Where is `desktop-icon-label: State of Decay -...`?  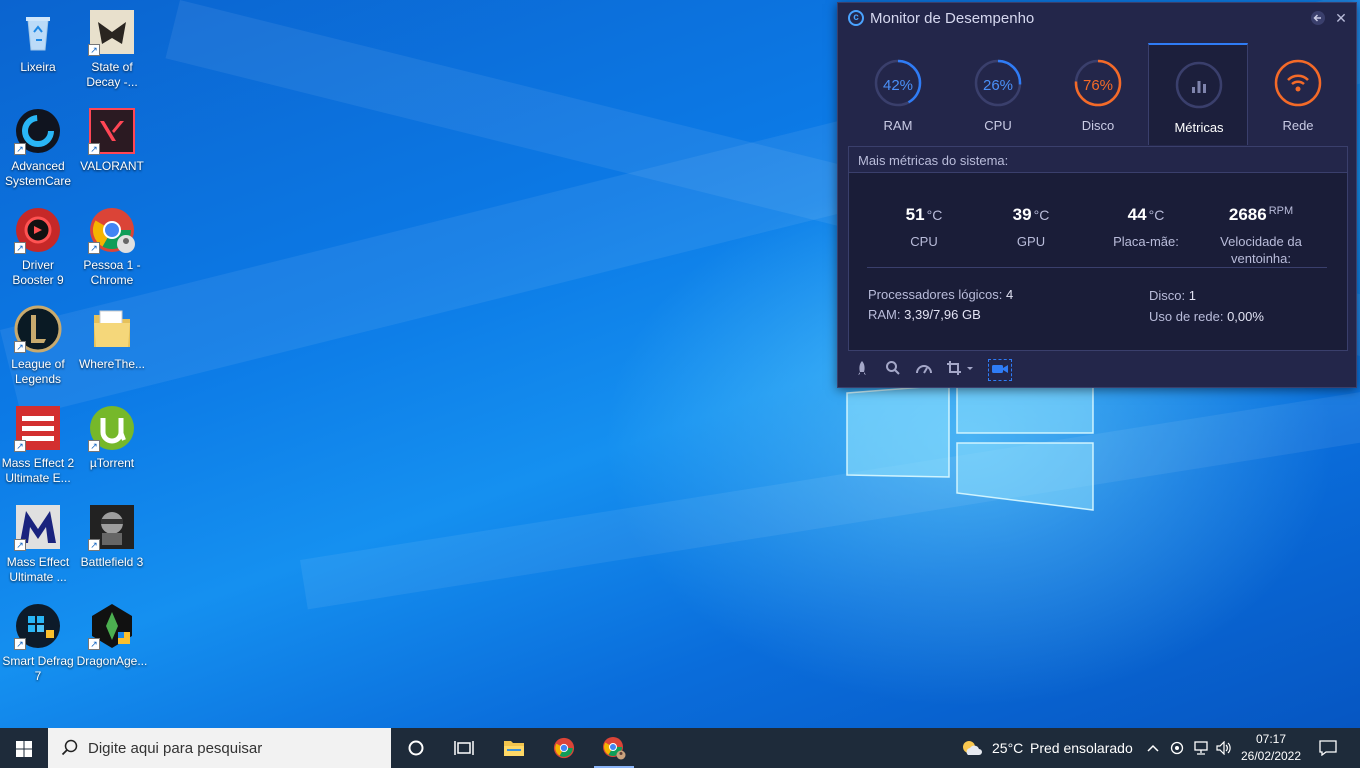
desktop-icon-label: State of Decay -... is located at coordinates (112, 74).